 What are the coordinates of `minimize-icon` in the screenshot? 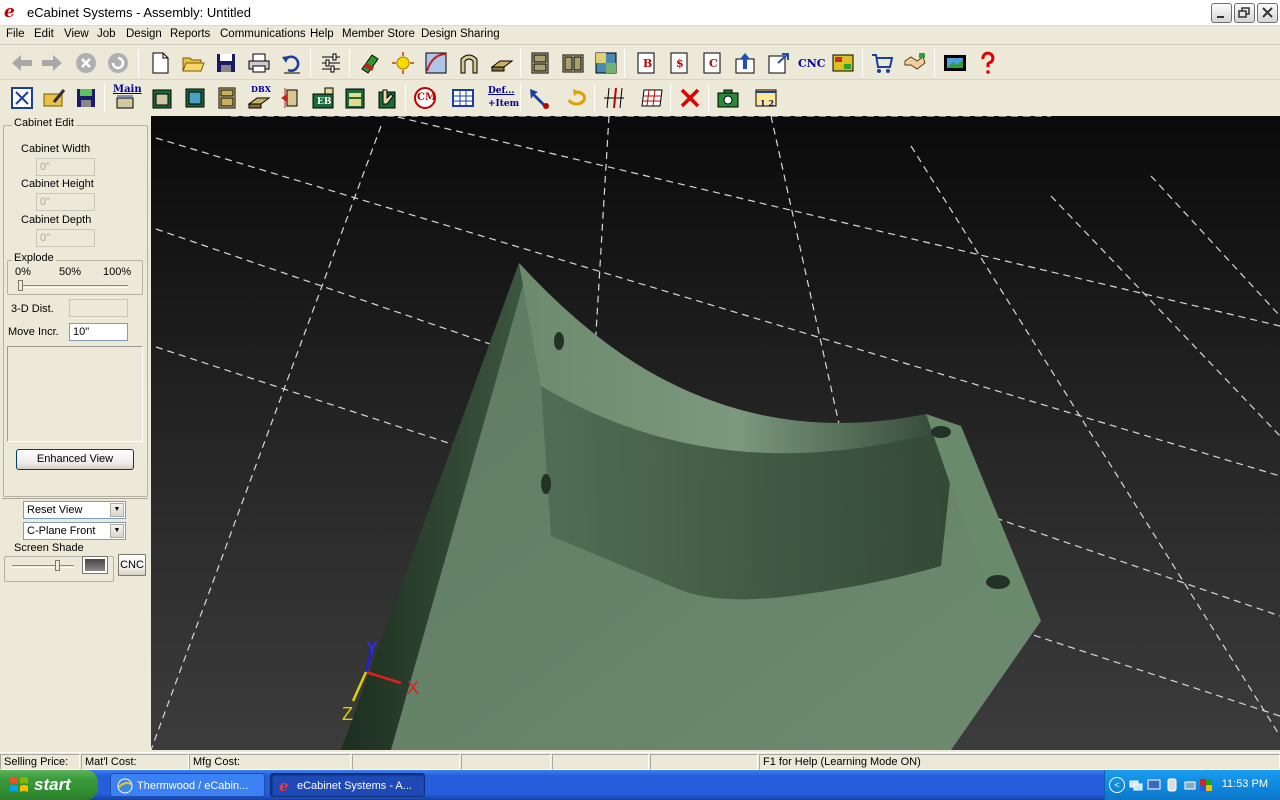 It's located at (1220, 17).